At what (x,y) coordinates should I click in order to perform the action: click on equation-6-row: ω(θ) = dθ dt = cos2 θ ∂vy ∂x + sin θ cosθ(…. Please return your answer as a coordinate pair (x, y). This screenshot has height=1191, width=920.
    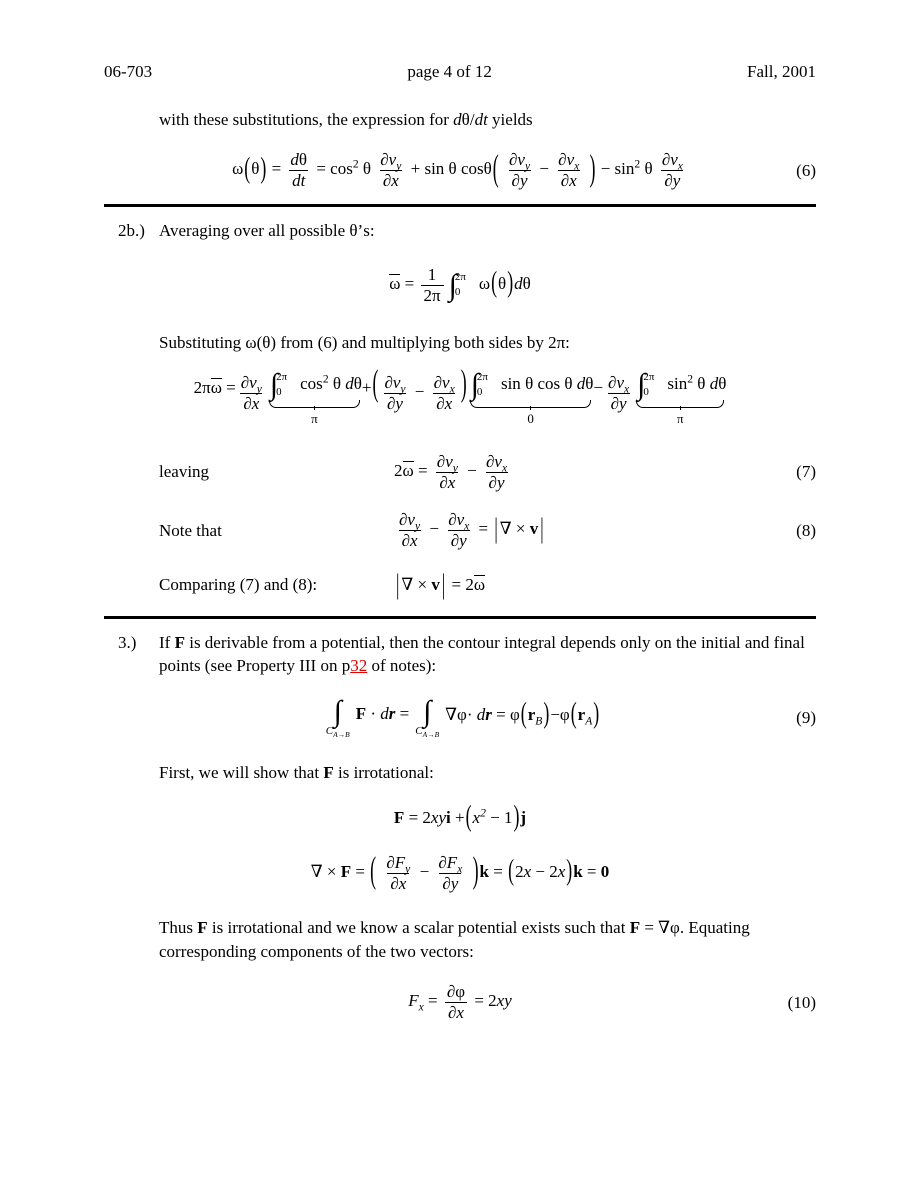
    Looking at the image, I should click on (460, 168).